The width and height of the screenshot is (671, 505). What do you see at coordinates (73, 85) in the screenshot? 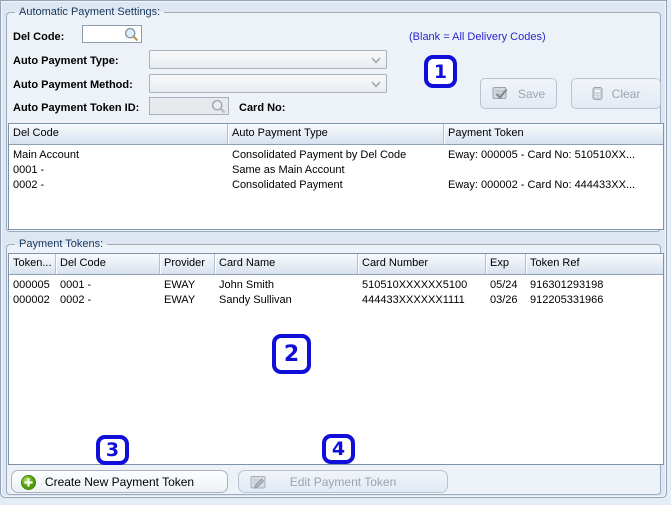
I see `auto-payment-method-label: Auto Payment Method:` at bounding box center [73, 85].